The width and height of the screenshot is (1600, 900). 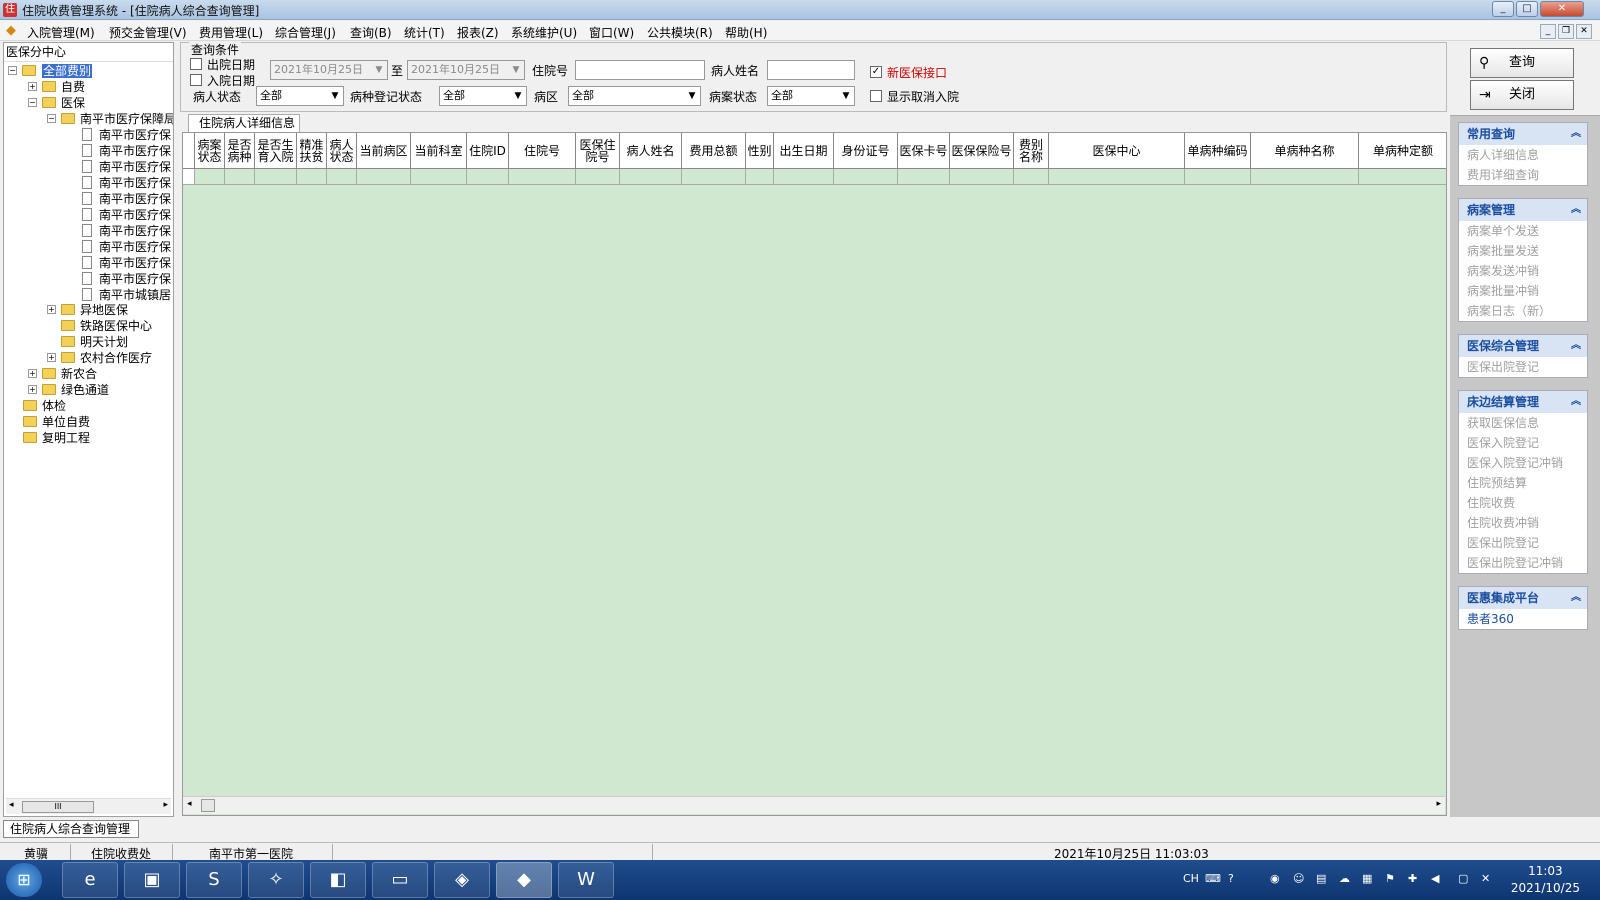 I want to click on his-app-icon: ◆, so click(x=524, y=880).